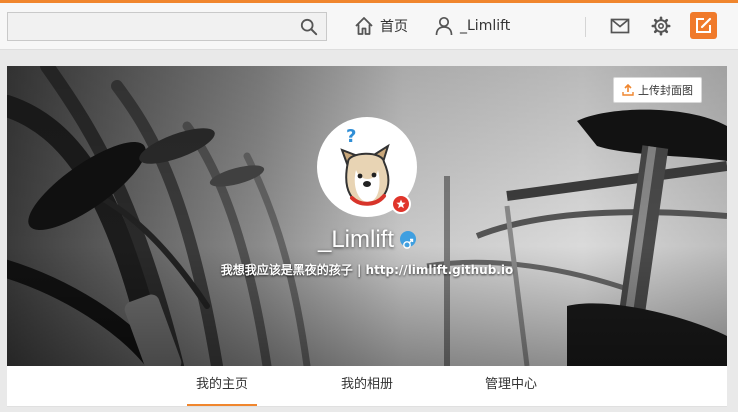  I want to click on compose-button, so click(703, 25).